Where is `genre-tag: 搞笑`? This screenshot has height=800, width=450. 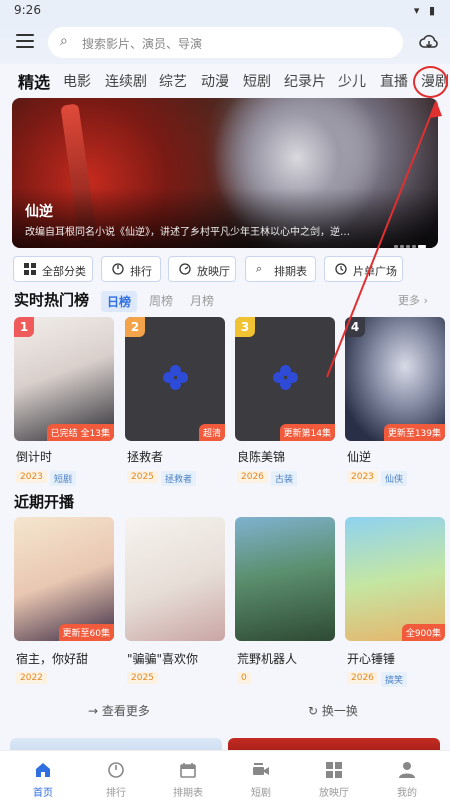 genre-tag: 搞笑 is located at coordinates (394, 679).